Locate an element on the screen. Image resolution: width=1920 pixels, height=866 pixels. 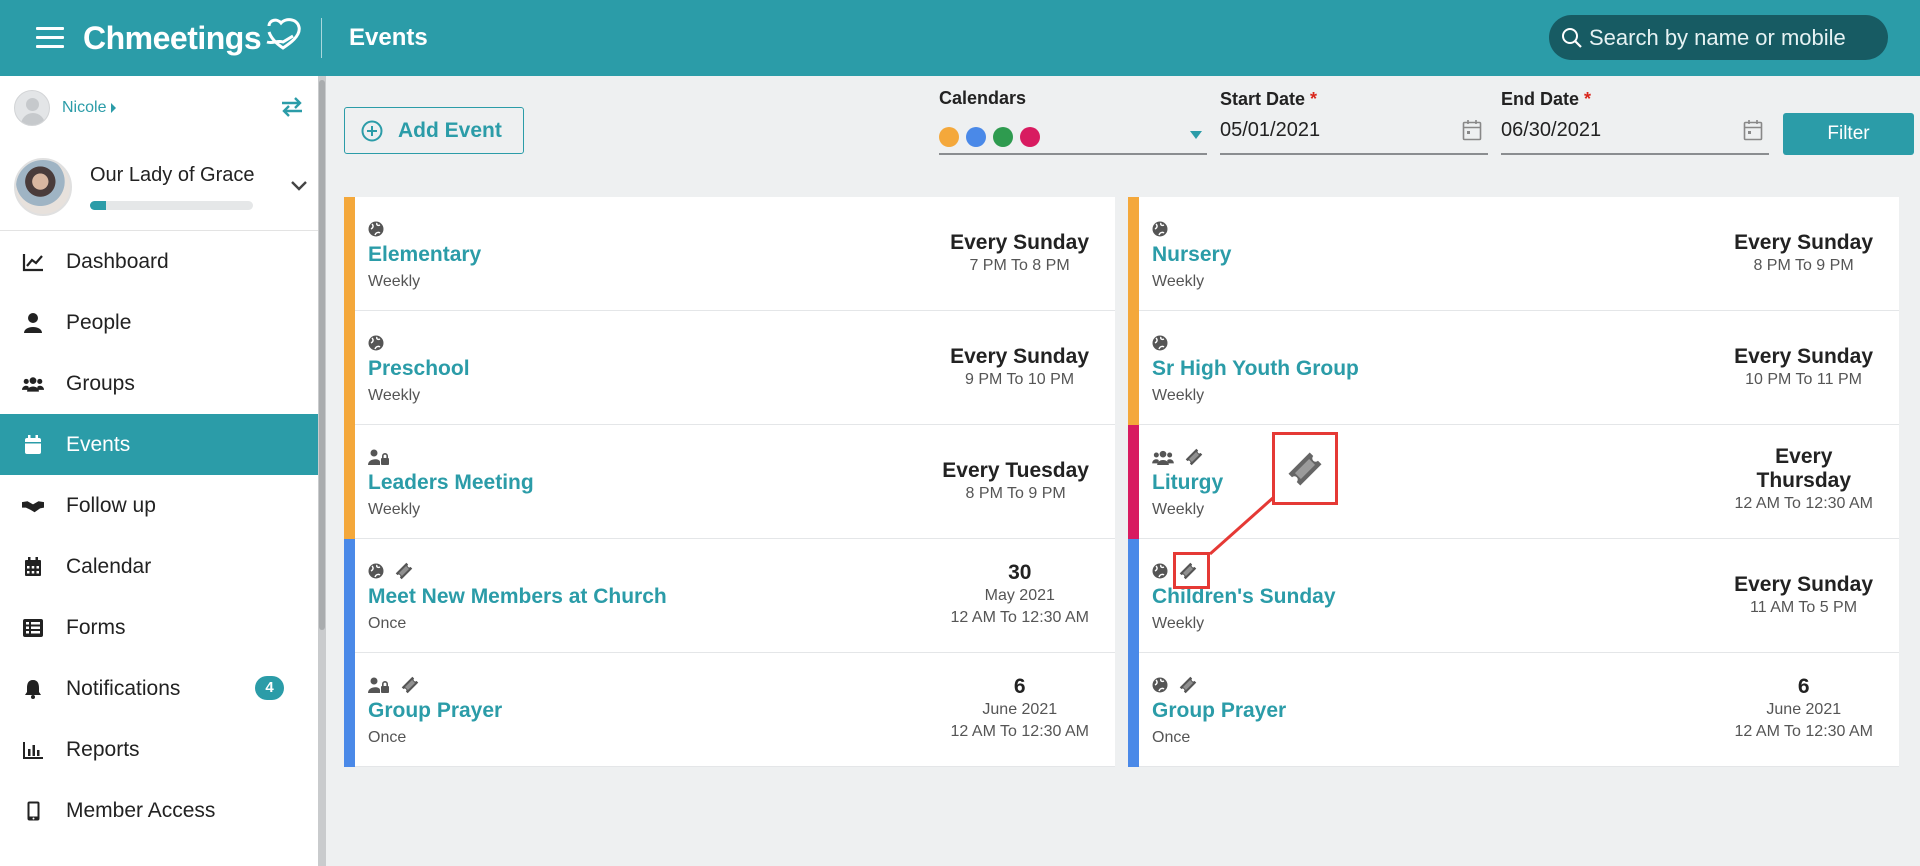
users-icon is located at coordinates (33, 384).